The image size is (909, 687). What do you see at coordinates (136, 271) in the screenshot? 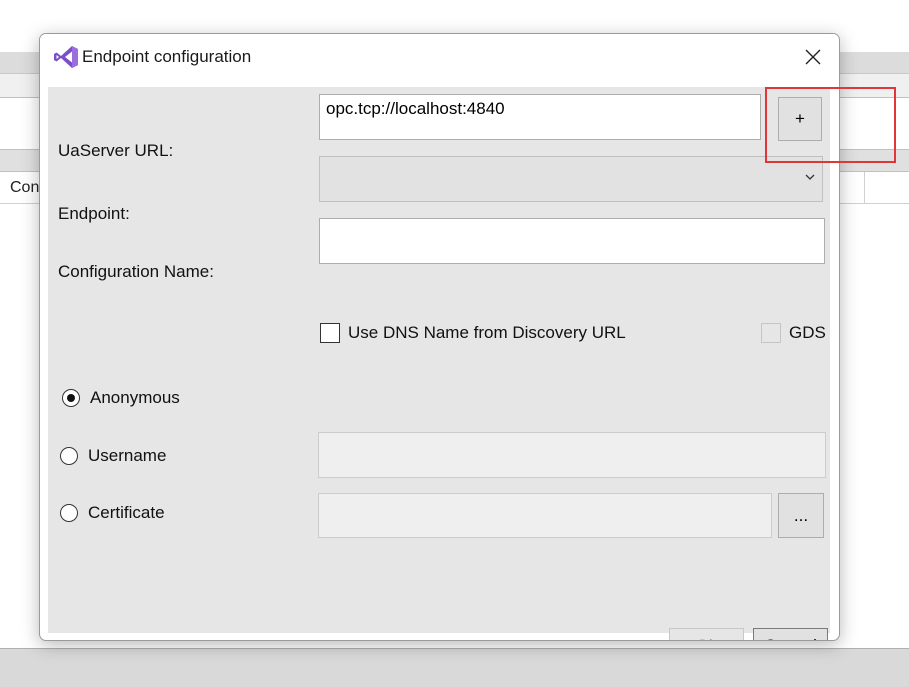
I see `configuration-name-label: Configuration Name:` at bounding box center [136, 271].